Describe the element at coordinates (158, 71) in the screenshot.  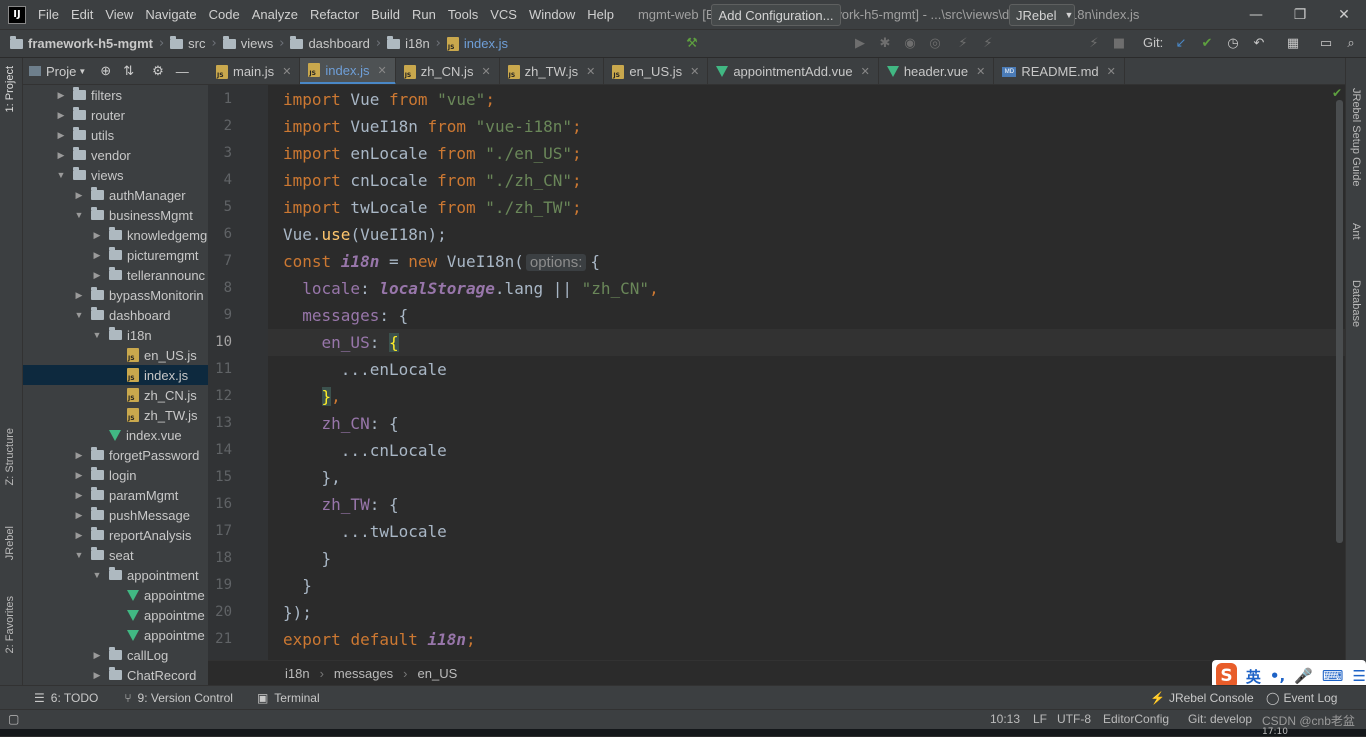
I see `gear-icon: ⚙` at that location.